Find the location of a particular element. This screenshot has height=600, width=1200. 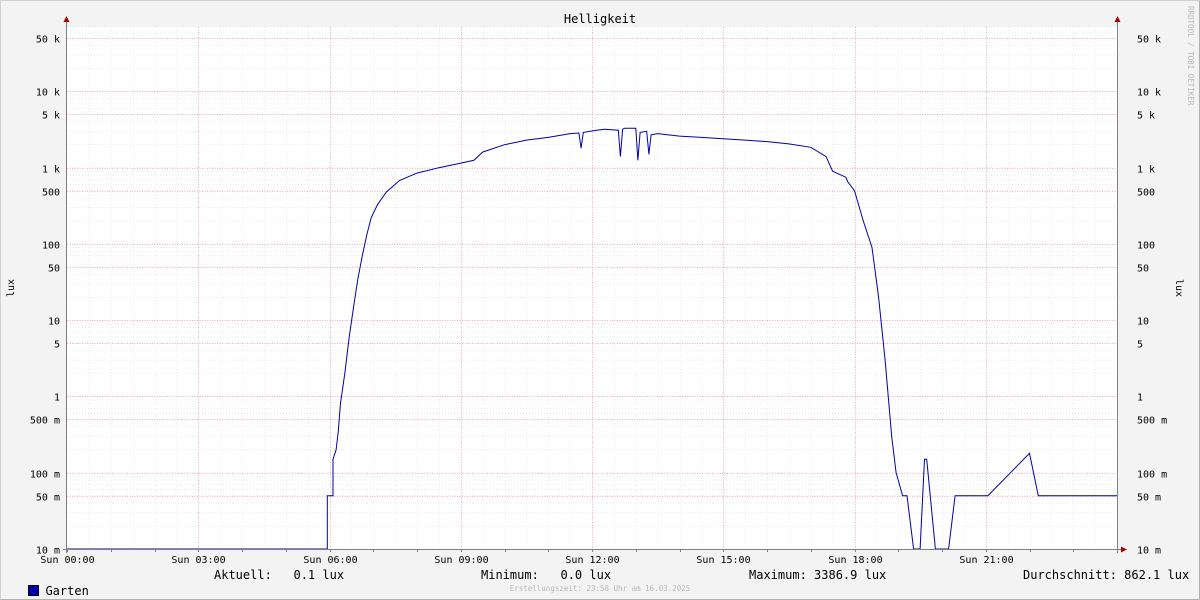

y-tick-label-right: 5 is located at coordinates (1140, 345).